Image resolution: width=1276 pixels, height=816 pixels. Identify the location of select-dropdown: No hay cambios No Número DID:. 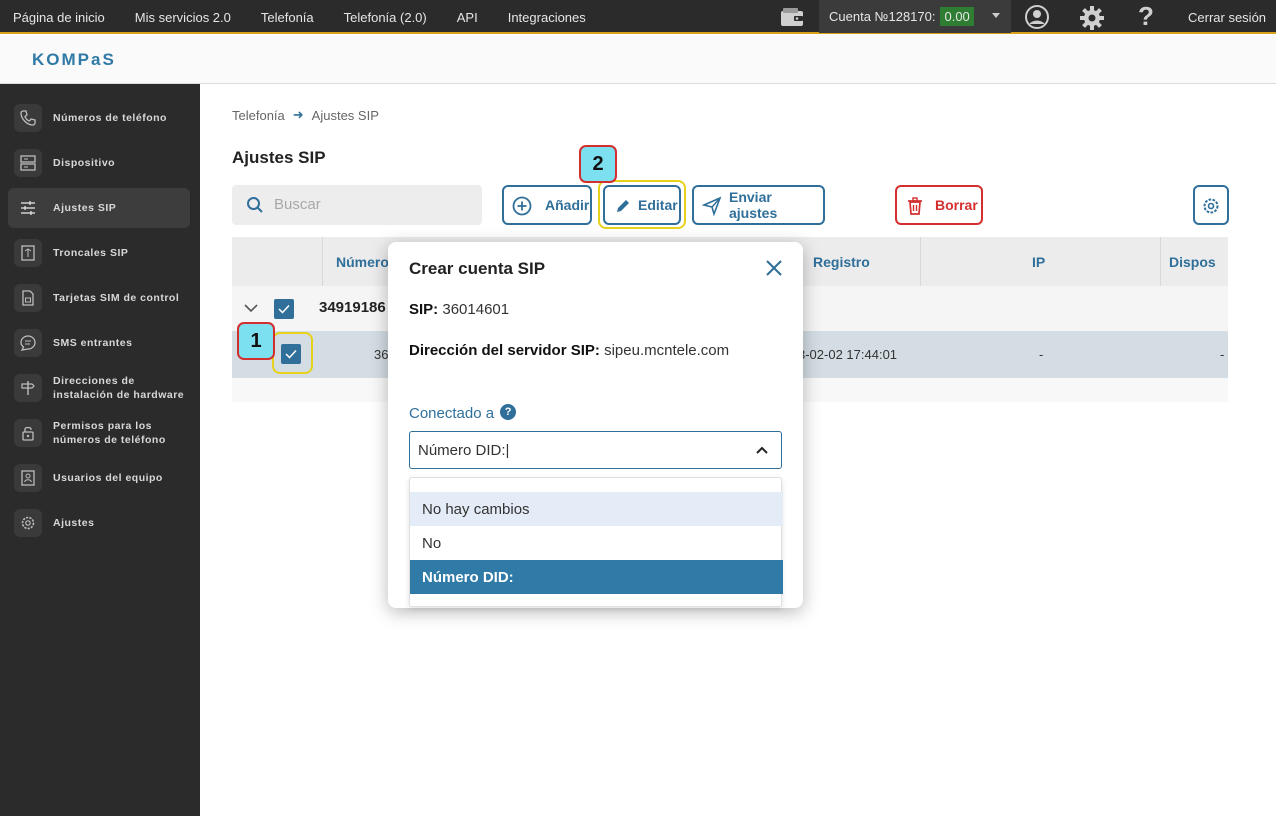
(596, 542).